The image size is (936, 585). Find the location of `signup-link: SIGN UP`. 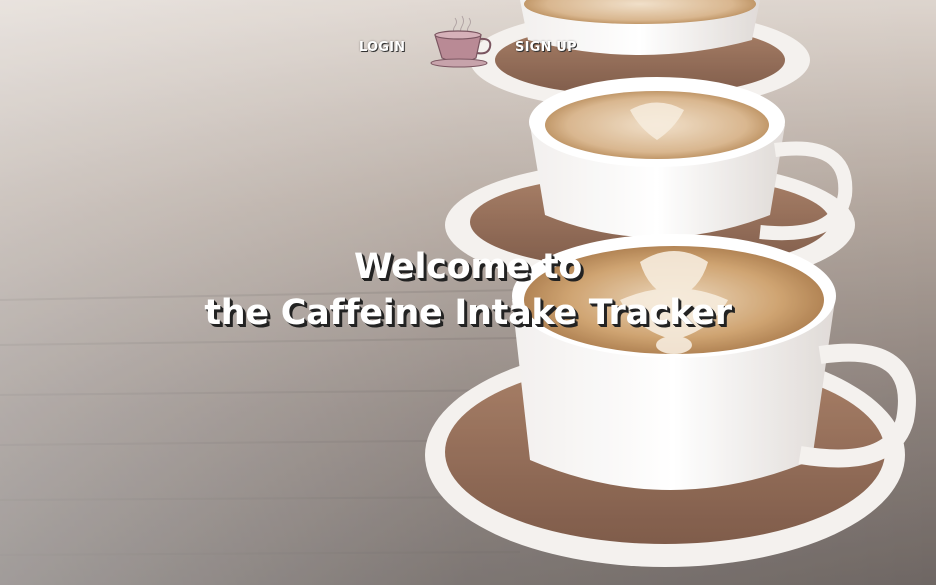

signup-link: SIGN UP is located at coordinates (546, 47).